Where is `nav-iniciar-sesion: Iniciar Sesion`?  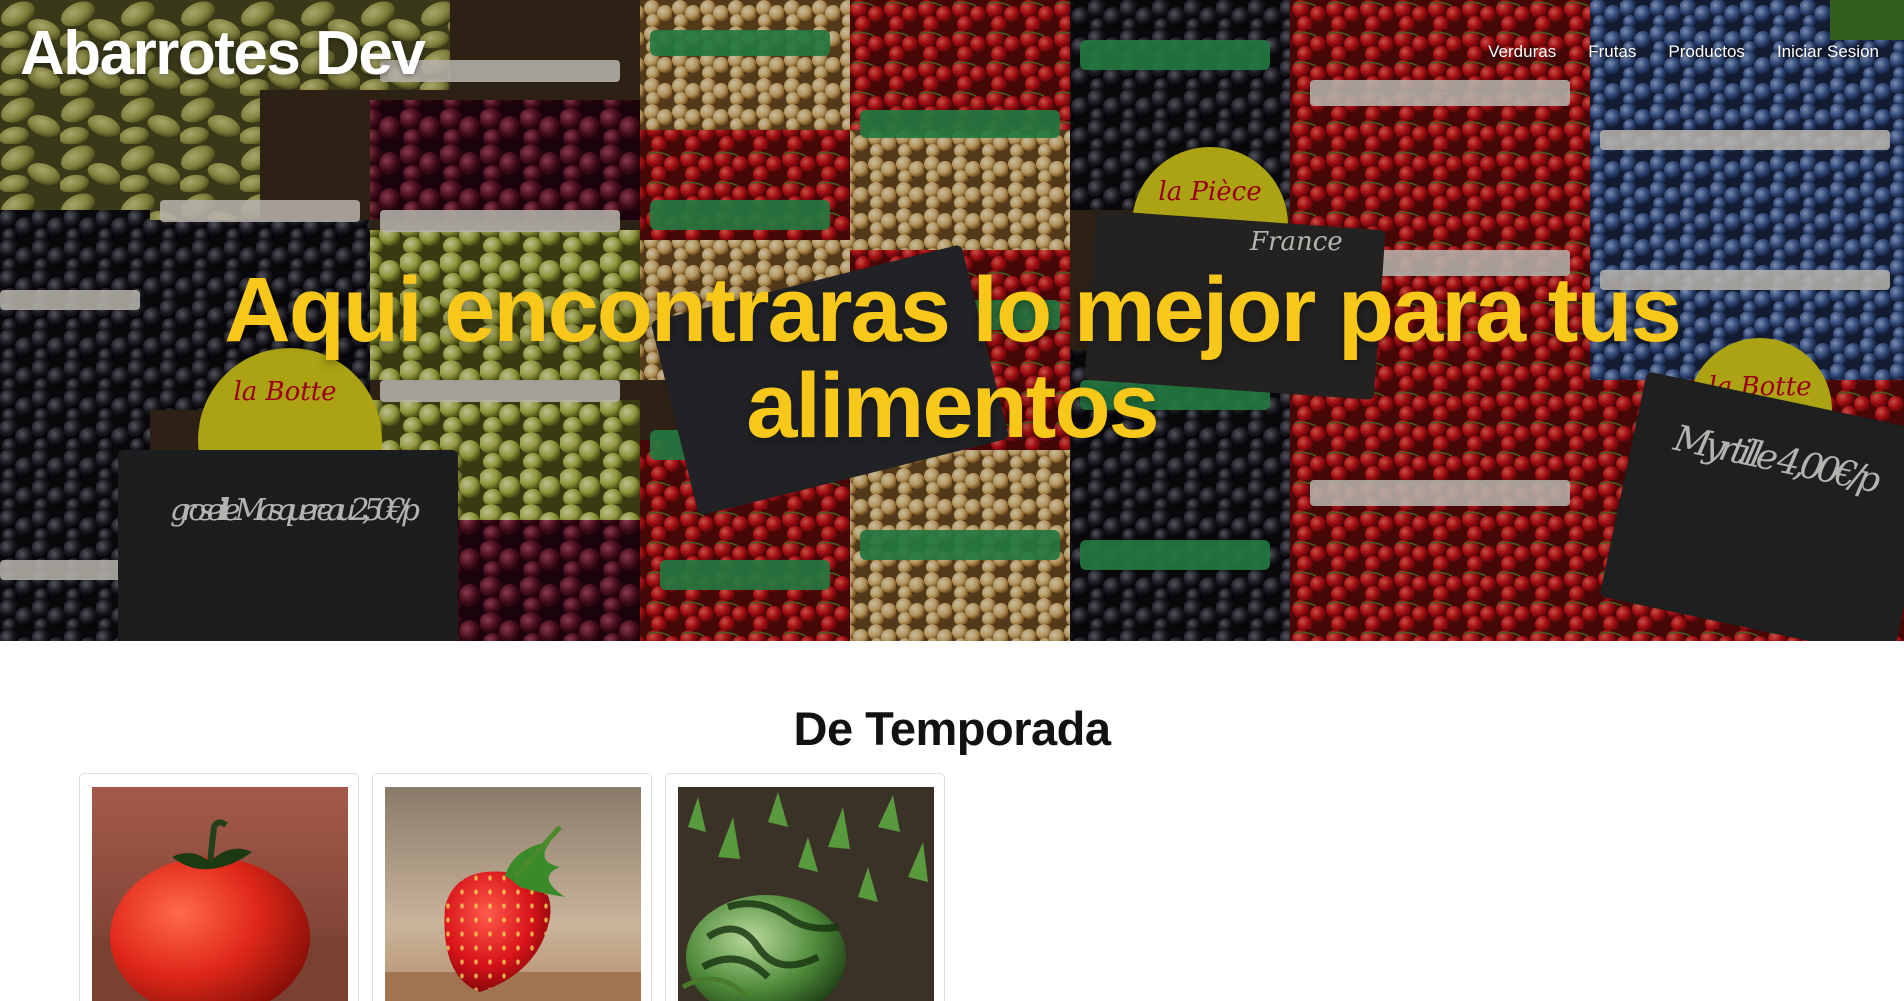 nav-iniciar-sesion: Iniciar Sesion is located at coordinates (1828, 52).